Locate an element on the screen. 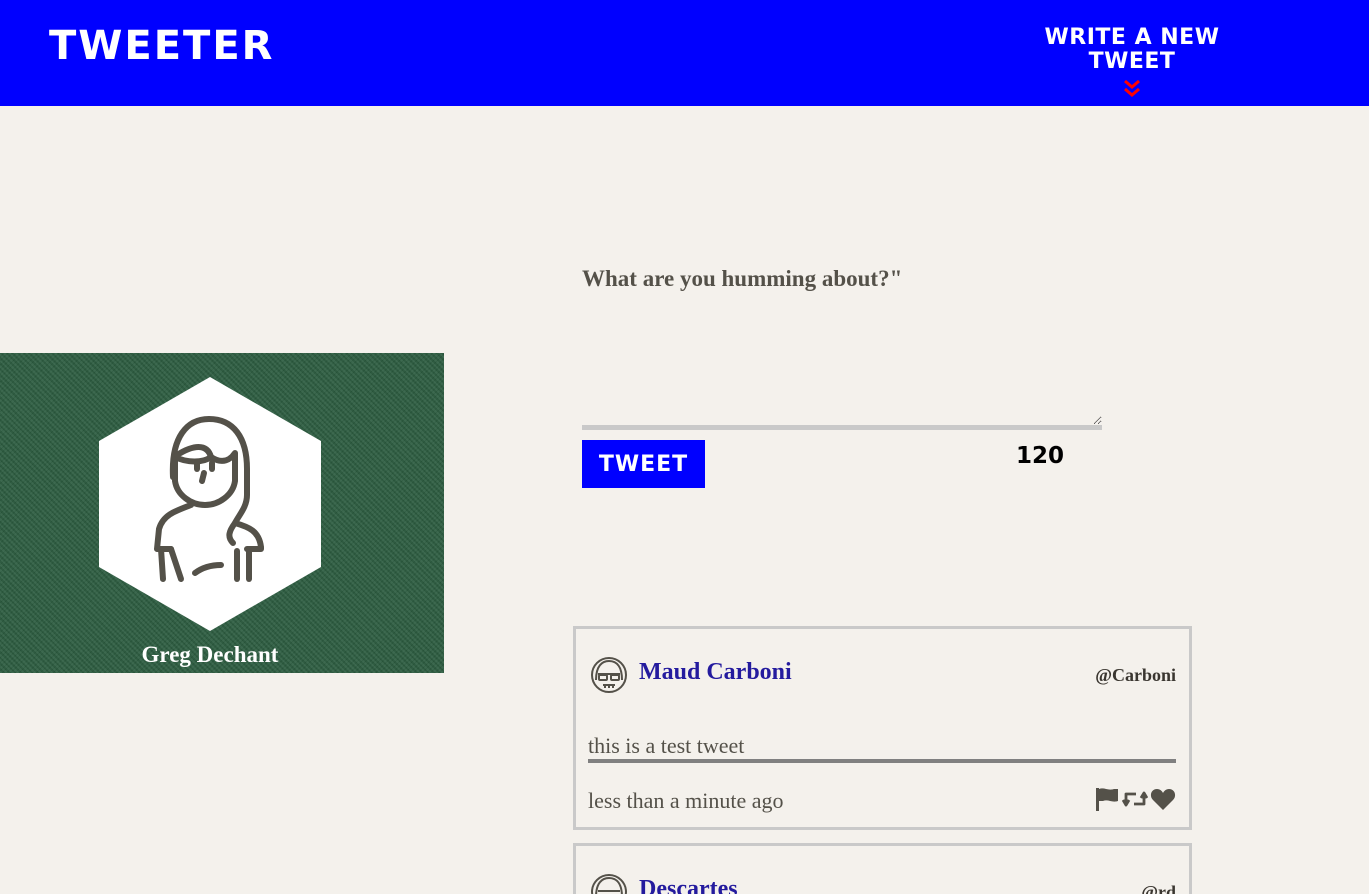  profile-banner: Greg Dechant is located at coordinates (222, 513).